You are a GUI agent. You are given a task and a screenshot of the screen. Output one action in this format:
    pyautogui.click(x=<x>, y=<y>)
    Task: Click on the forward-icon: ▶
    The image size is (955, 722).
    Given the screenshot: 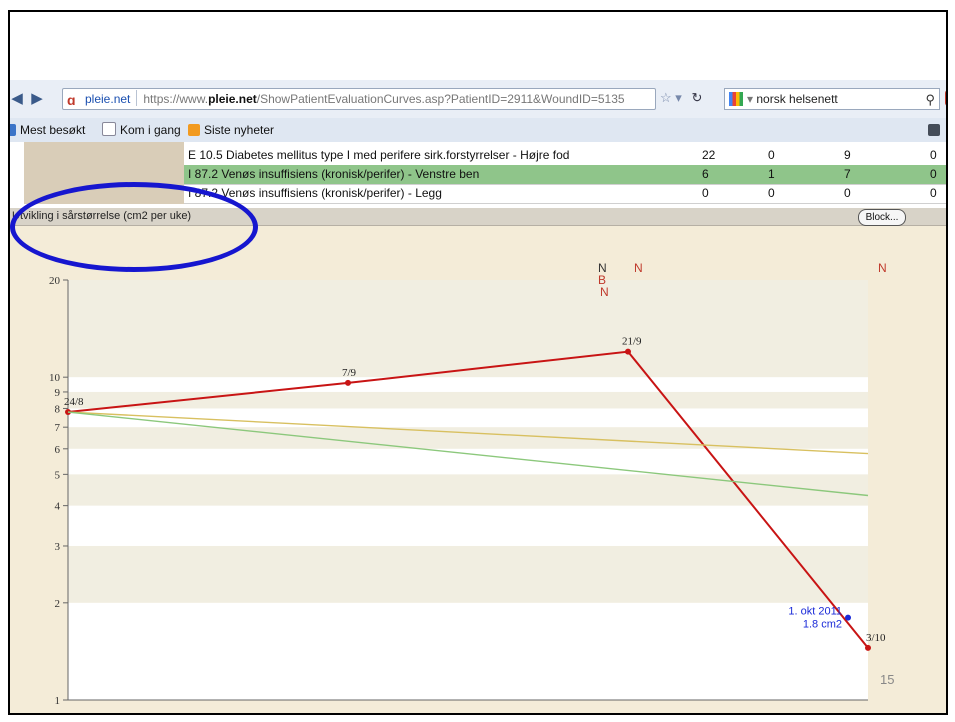 What is the action you would take?
    pyautogui.click(x=37, y=99)
    